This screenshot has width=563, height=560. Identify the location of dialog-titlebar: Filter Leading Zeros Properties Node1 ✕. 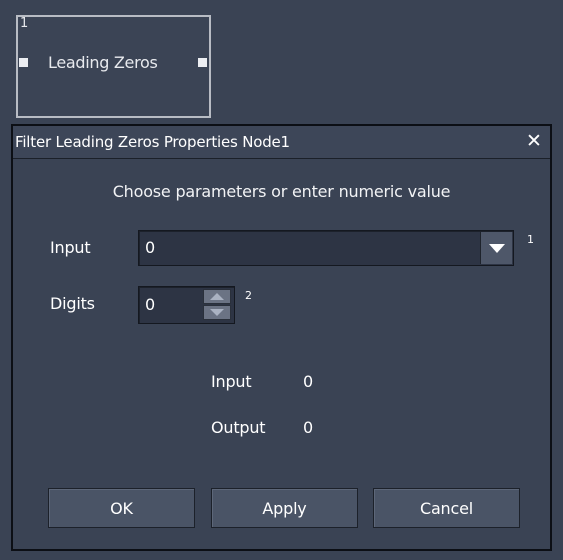
(281, 142).